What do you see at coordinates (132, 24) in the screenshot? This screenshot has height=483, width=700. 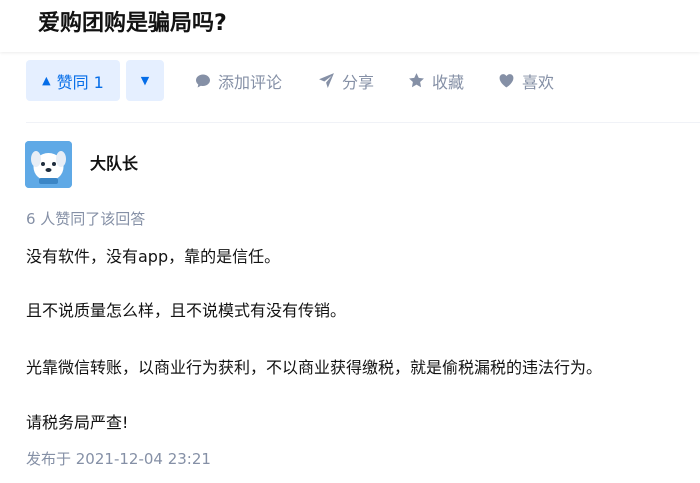 I see `question-title: 爱购团购是骗局吗?` at bounding box center [132, 24].